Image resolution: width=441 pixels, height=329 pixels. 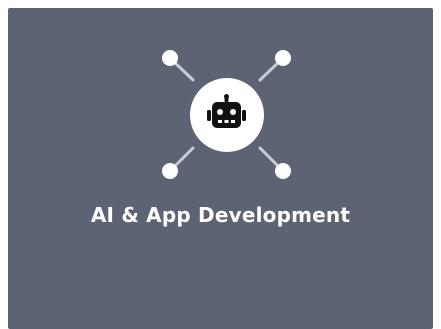 What do you see at coordinates (283, 58) in the screenshot?
I see `network-node-top-right` at bounding box center [283, 58].